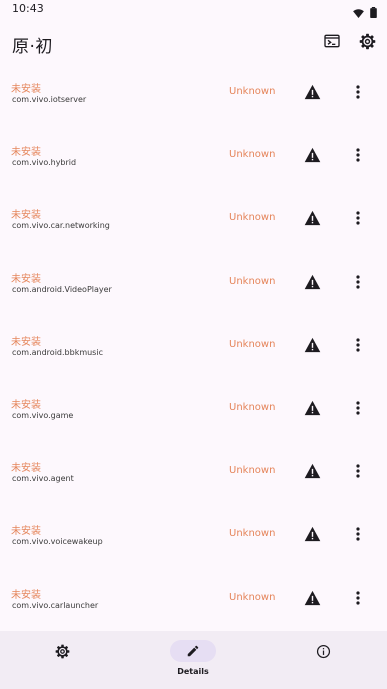 This screenshot has height=689, width=387. What do you see at coordinates (193, 281) in the screenshot?
I see `list-item: 未安装 com.android.VideoPlayer Unknown` at bounding box center [193, 281].